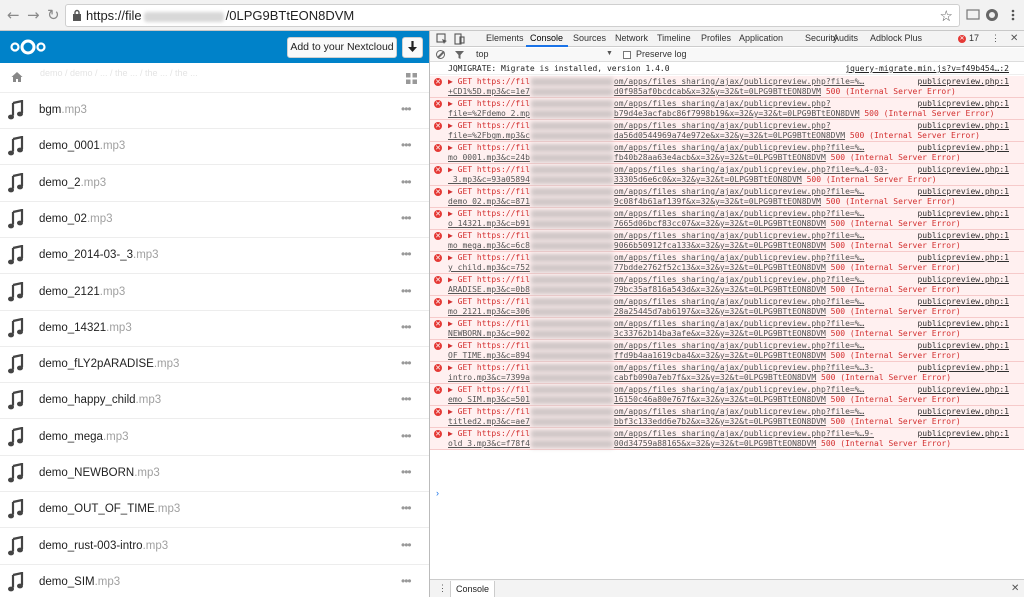 The width and height of the screenshot is (1024, 597). I want to click on file-row: demo_rust-003-intro.mp3 •••, so click(214, 547).